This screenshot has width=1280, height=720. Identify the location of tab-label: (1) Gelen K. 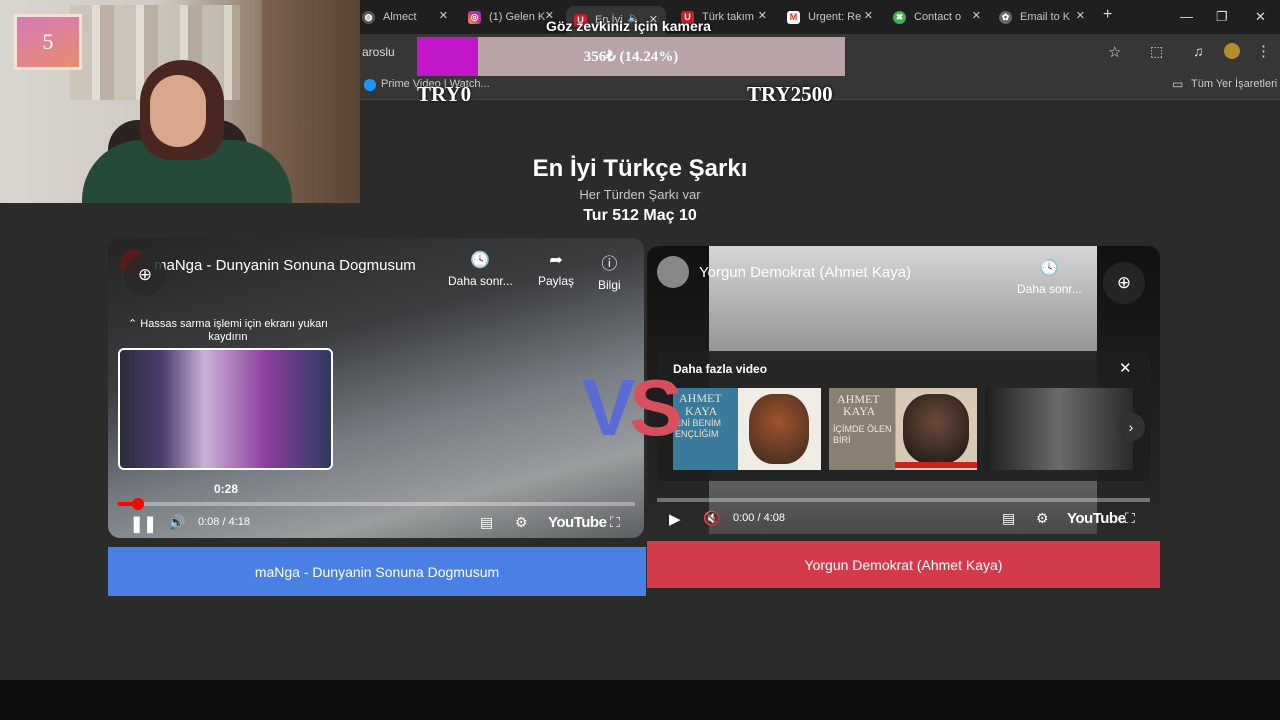
(517, 17).